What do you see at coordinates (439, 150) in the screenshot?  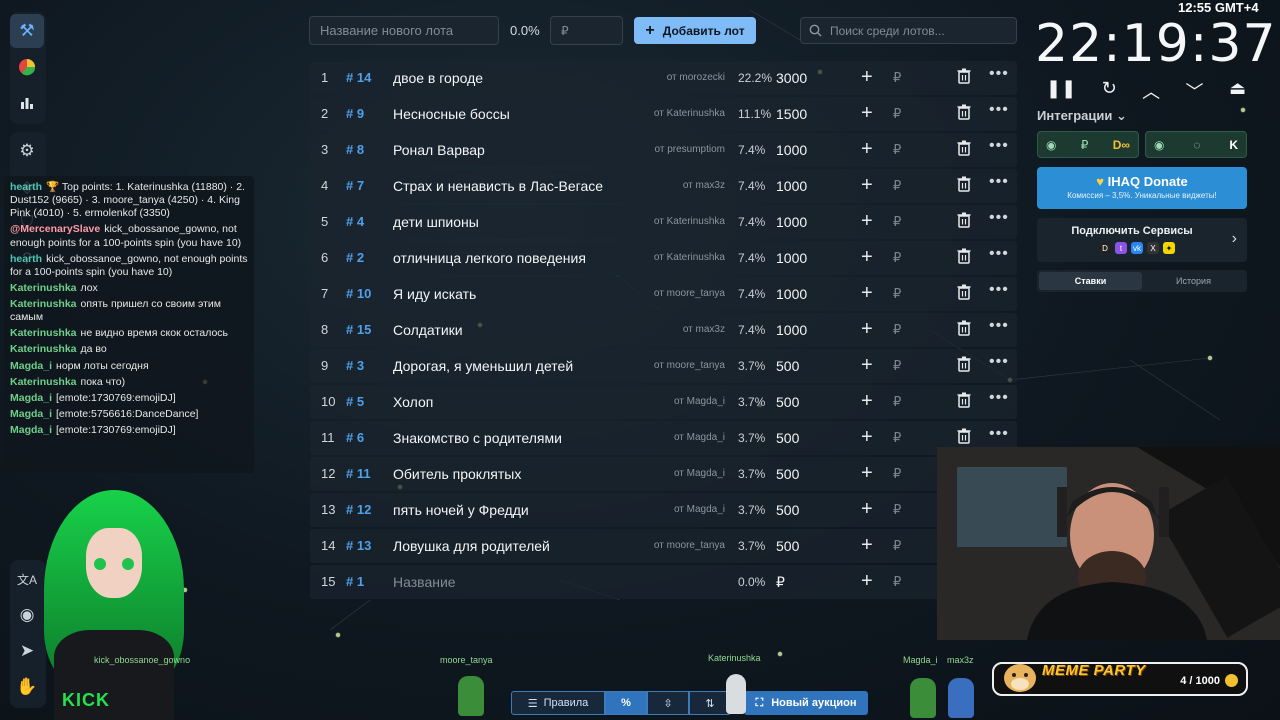 I see `lot-name: Ронал Варвар` at bounding box center [439, 150].